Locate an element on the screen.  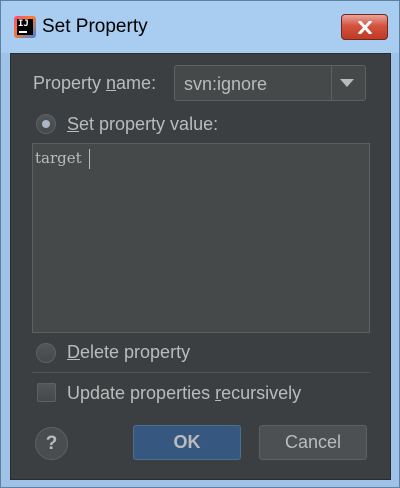
set-value-label: Set property value: is located at coordinates (142, 124).